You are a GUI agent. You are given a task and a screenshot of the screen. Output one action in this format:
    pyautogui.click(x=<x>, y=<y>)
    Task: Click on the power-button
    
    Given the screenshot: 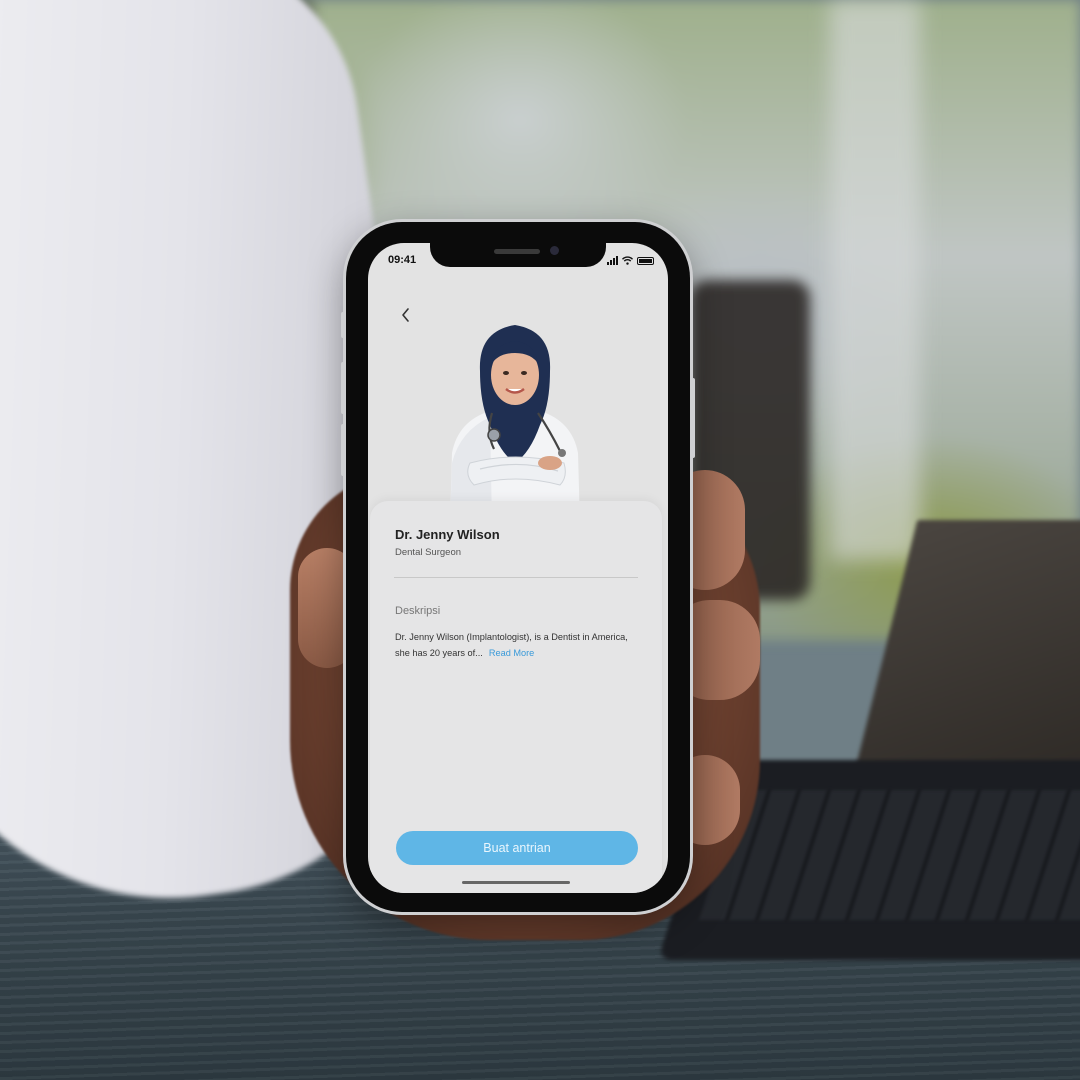 What is the action you would take?
    pyautogui.click(x=693, y=418)
    